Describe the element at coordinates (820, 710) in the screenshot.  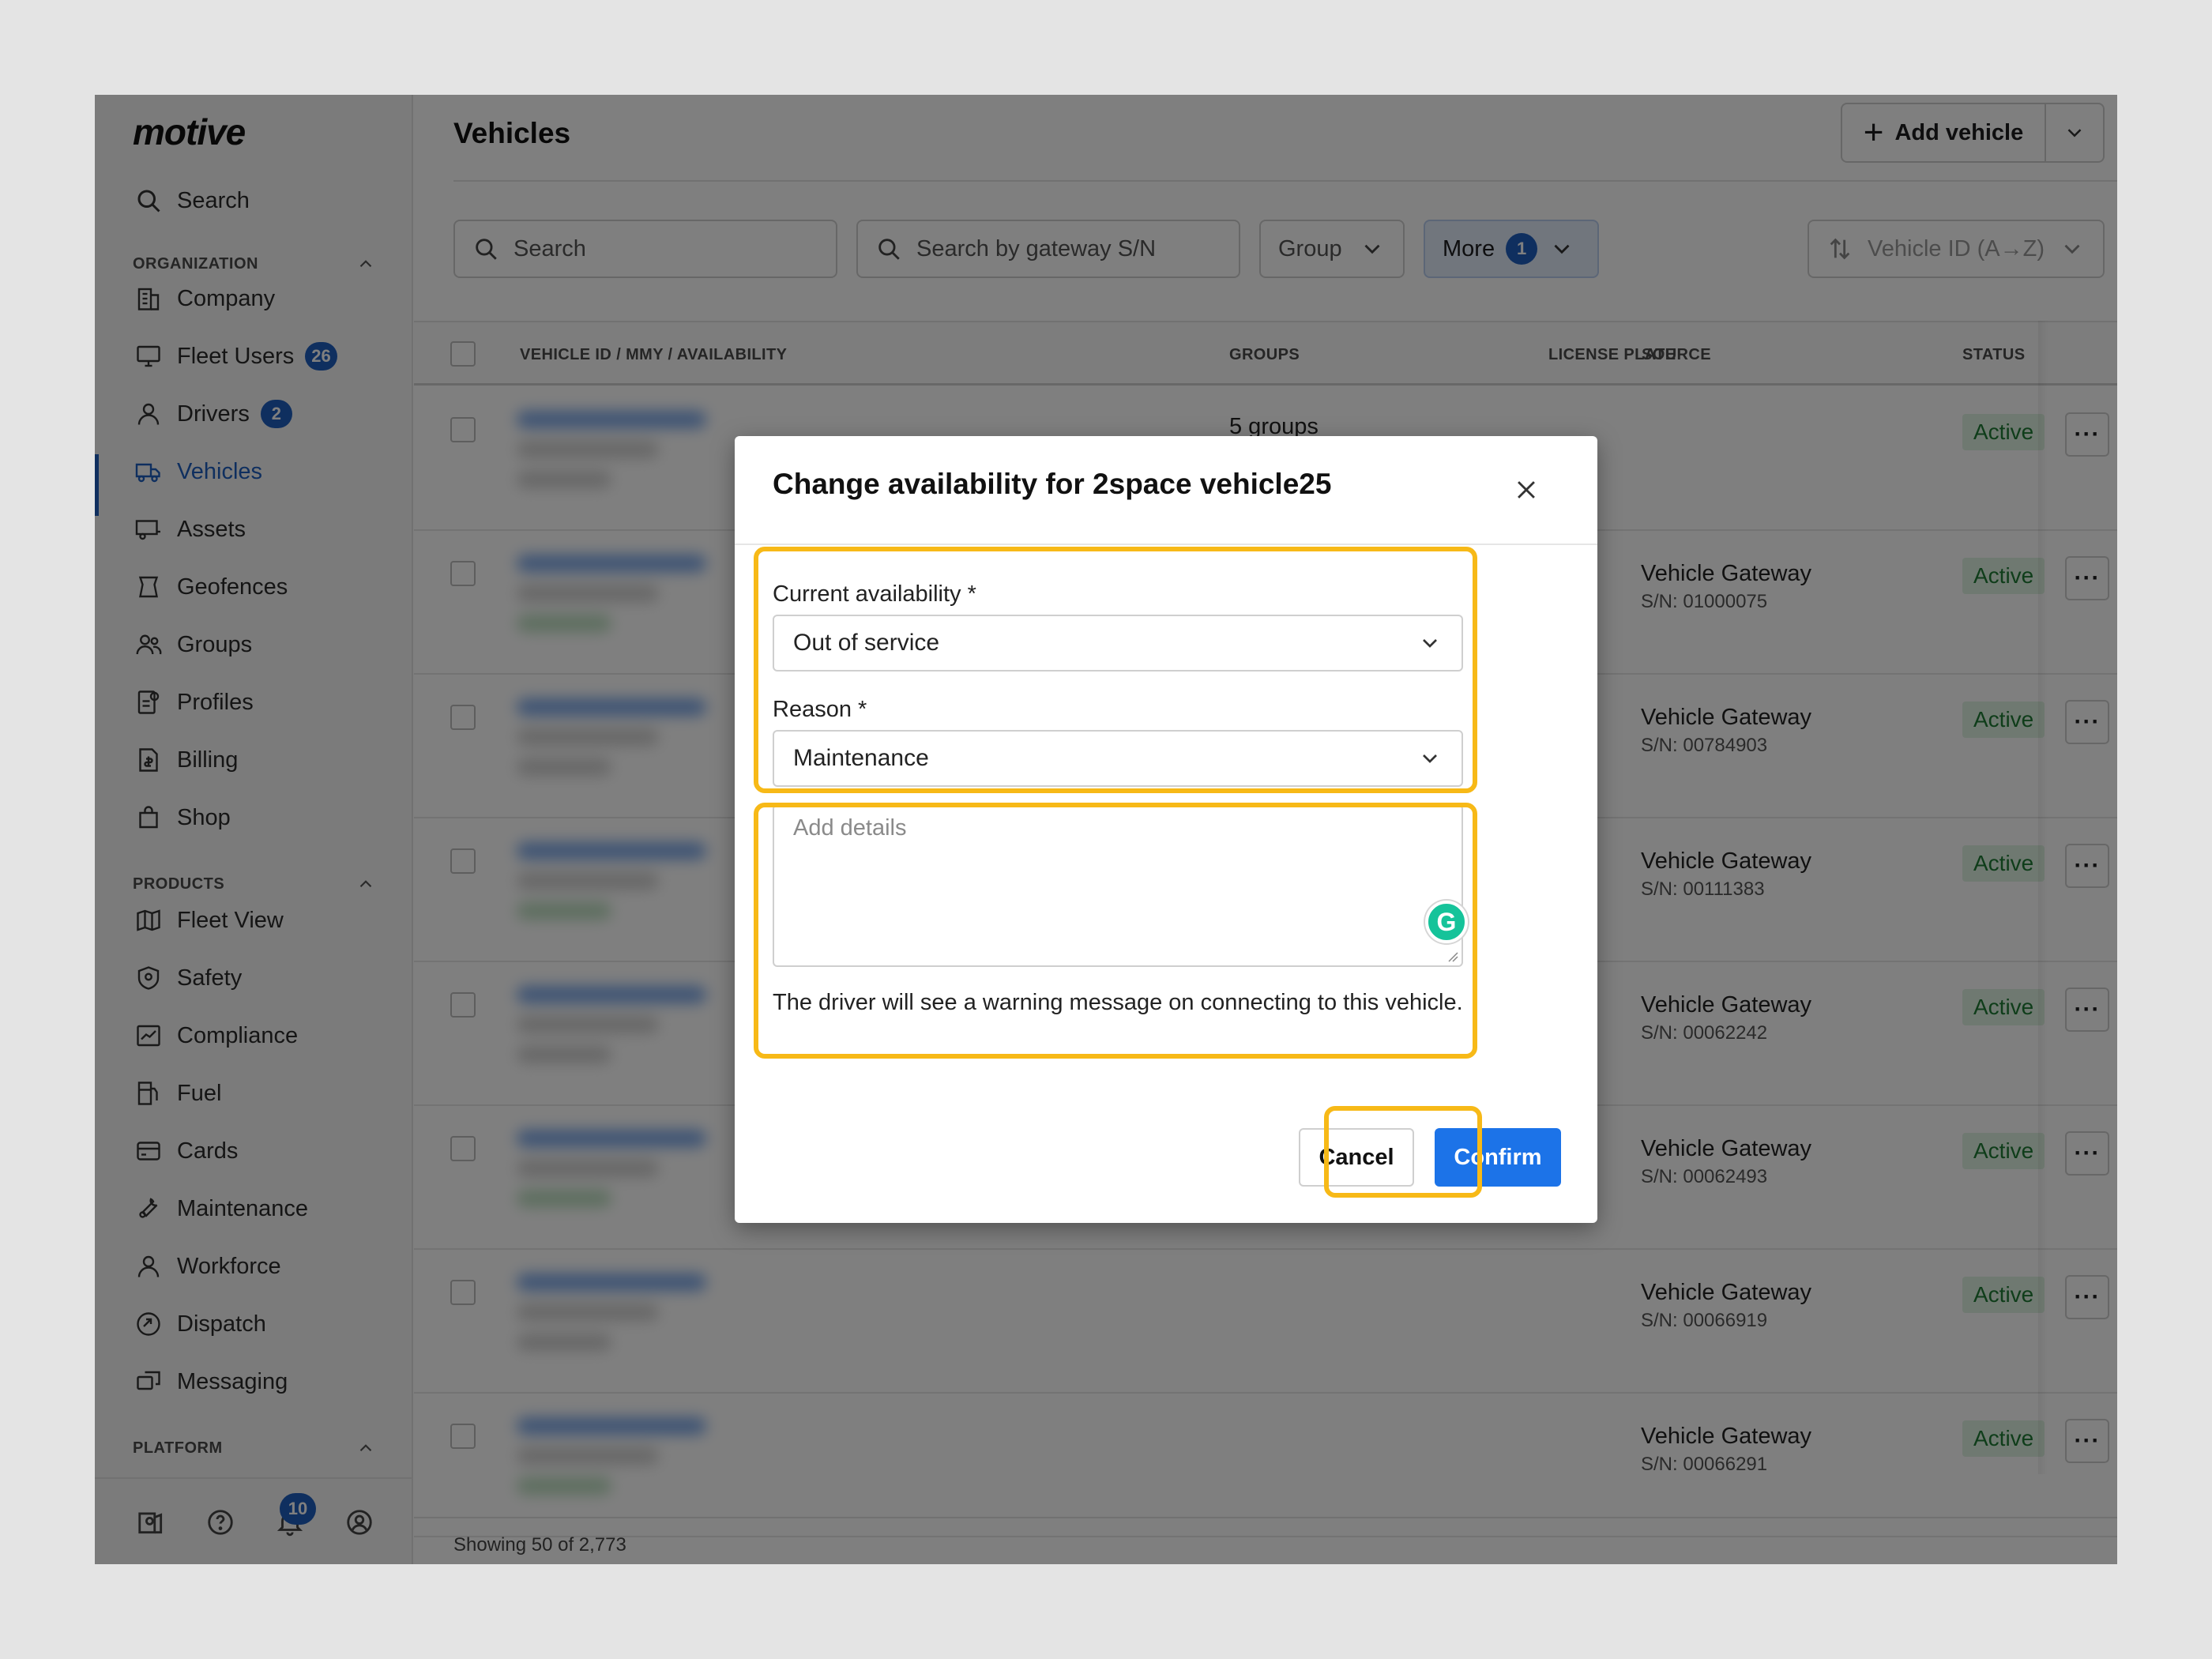
I see `reason-label: Reason *` at that location.